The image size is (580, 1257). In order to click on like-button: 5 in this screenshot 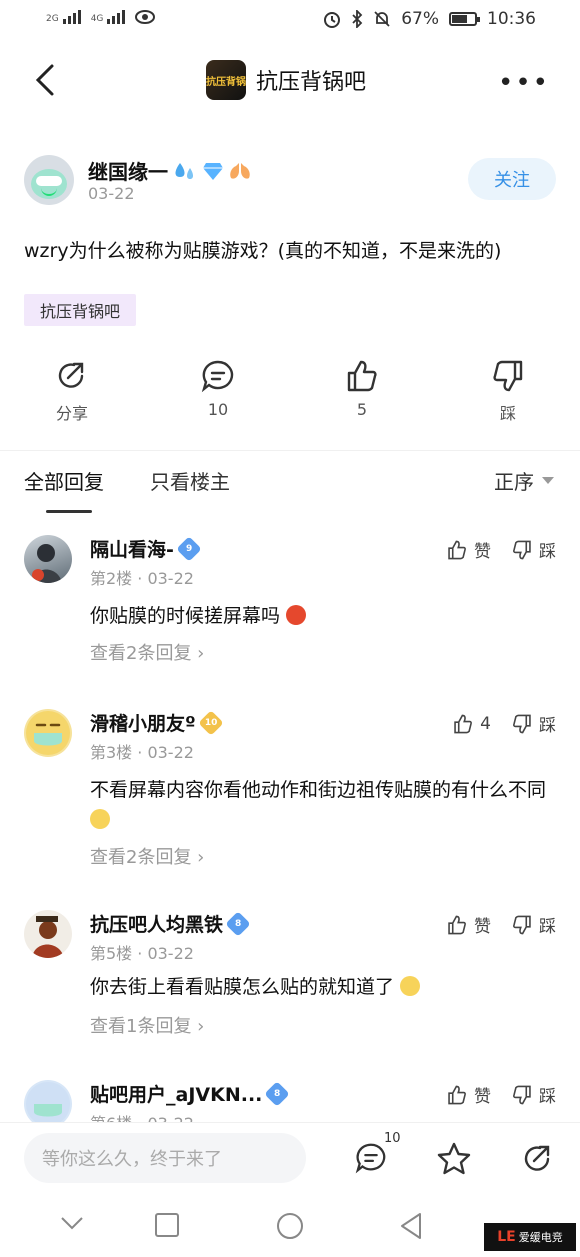, I will do `click(362, 388)`.